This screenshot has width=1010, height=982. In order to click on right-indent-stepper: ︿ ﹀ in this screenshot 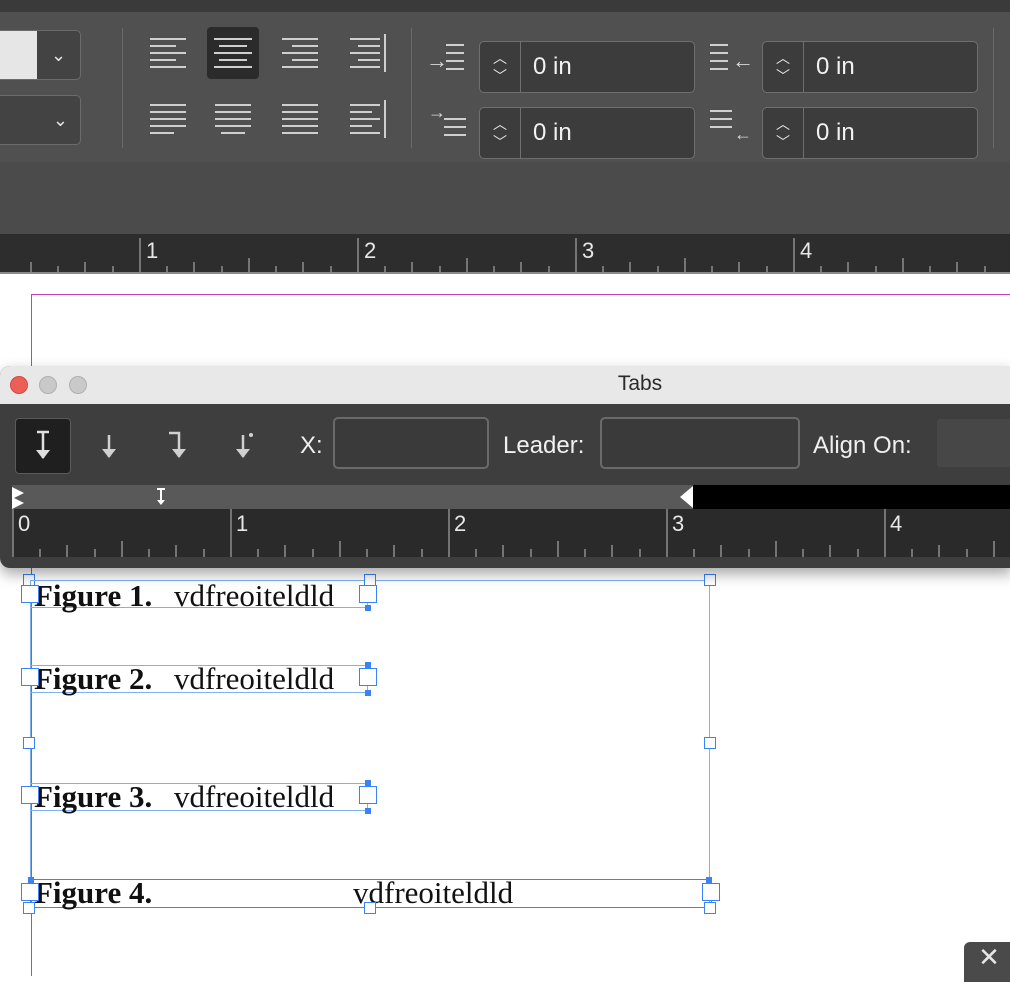, I will do `click(783, 67)`.